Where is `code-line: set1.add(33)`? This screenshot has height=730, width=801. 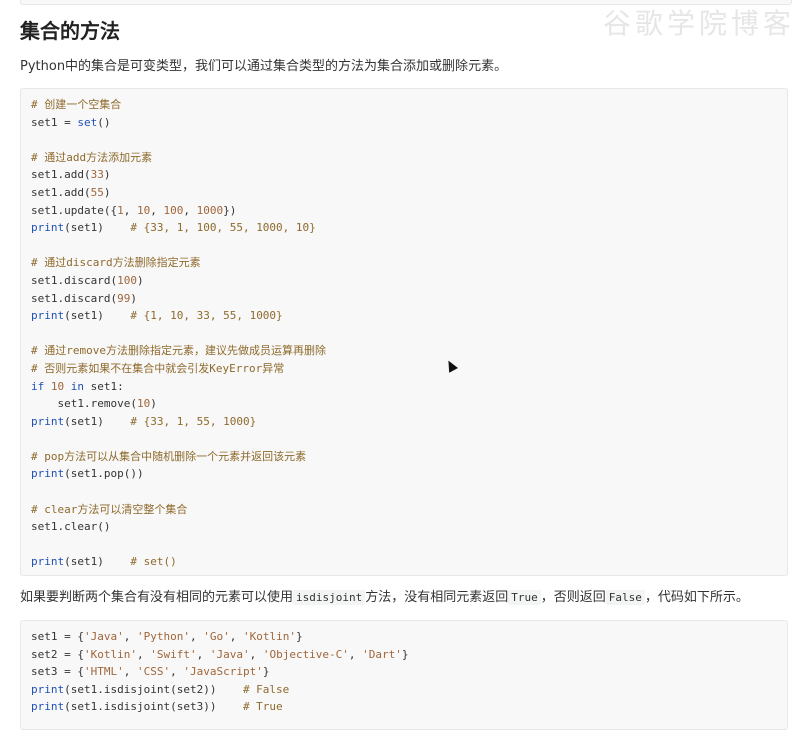 code-line: set1.add(33) is located at coordinates (404, 175).